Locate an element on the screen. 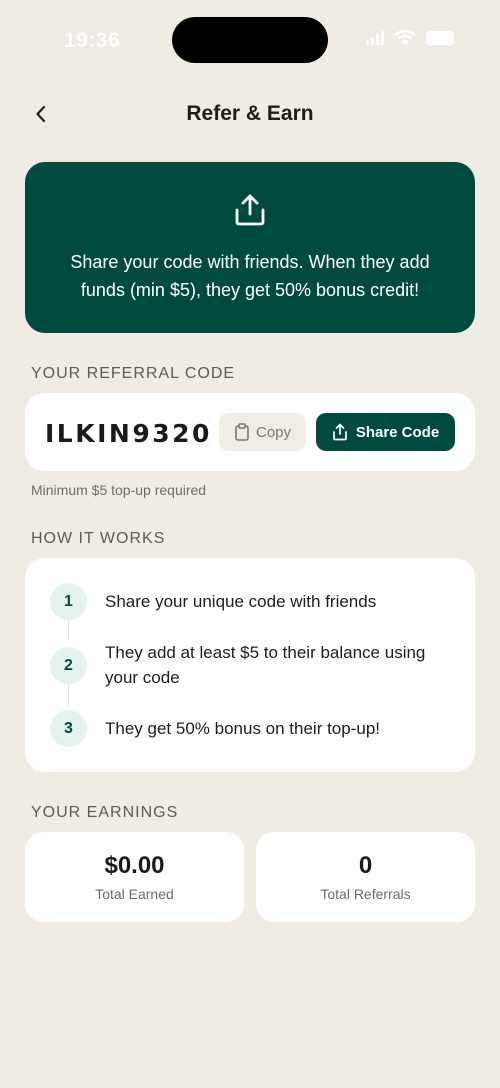  dynamic-island is located at coordinates (250, 40).